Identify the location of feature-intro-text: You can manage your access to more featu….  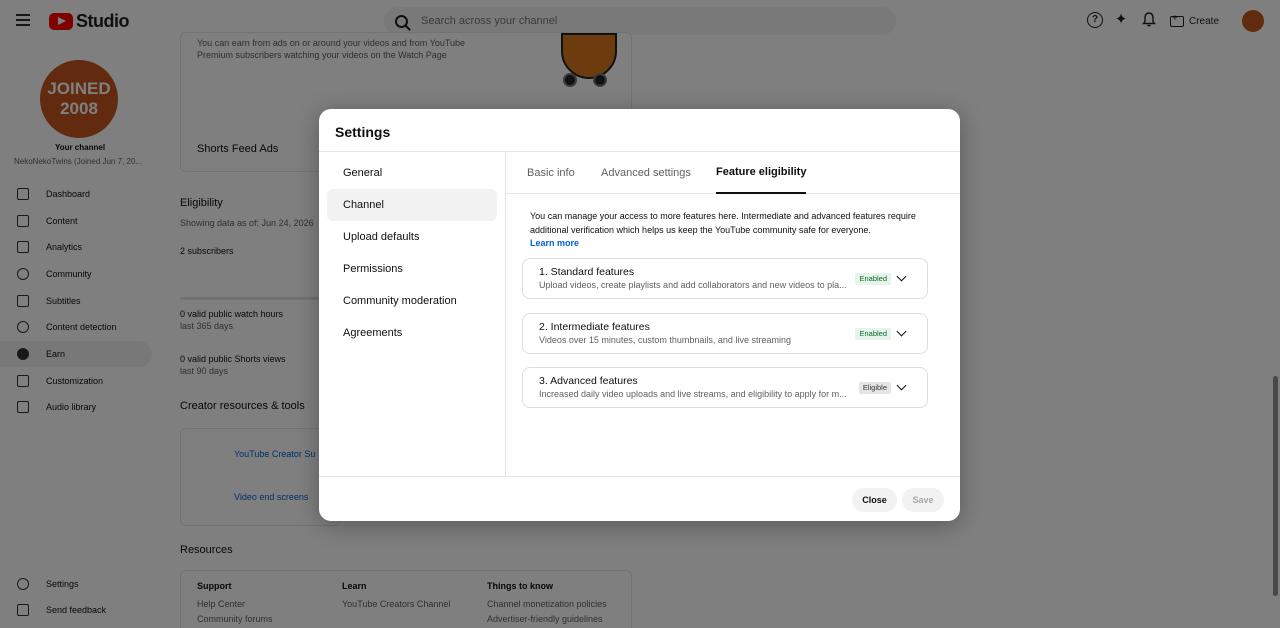
(723, 223).